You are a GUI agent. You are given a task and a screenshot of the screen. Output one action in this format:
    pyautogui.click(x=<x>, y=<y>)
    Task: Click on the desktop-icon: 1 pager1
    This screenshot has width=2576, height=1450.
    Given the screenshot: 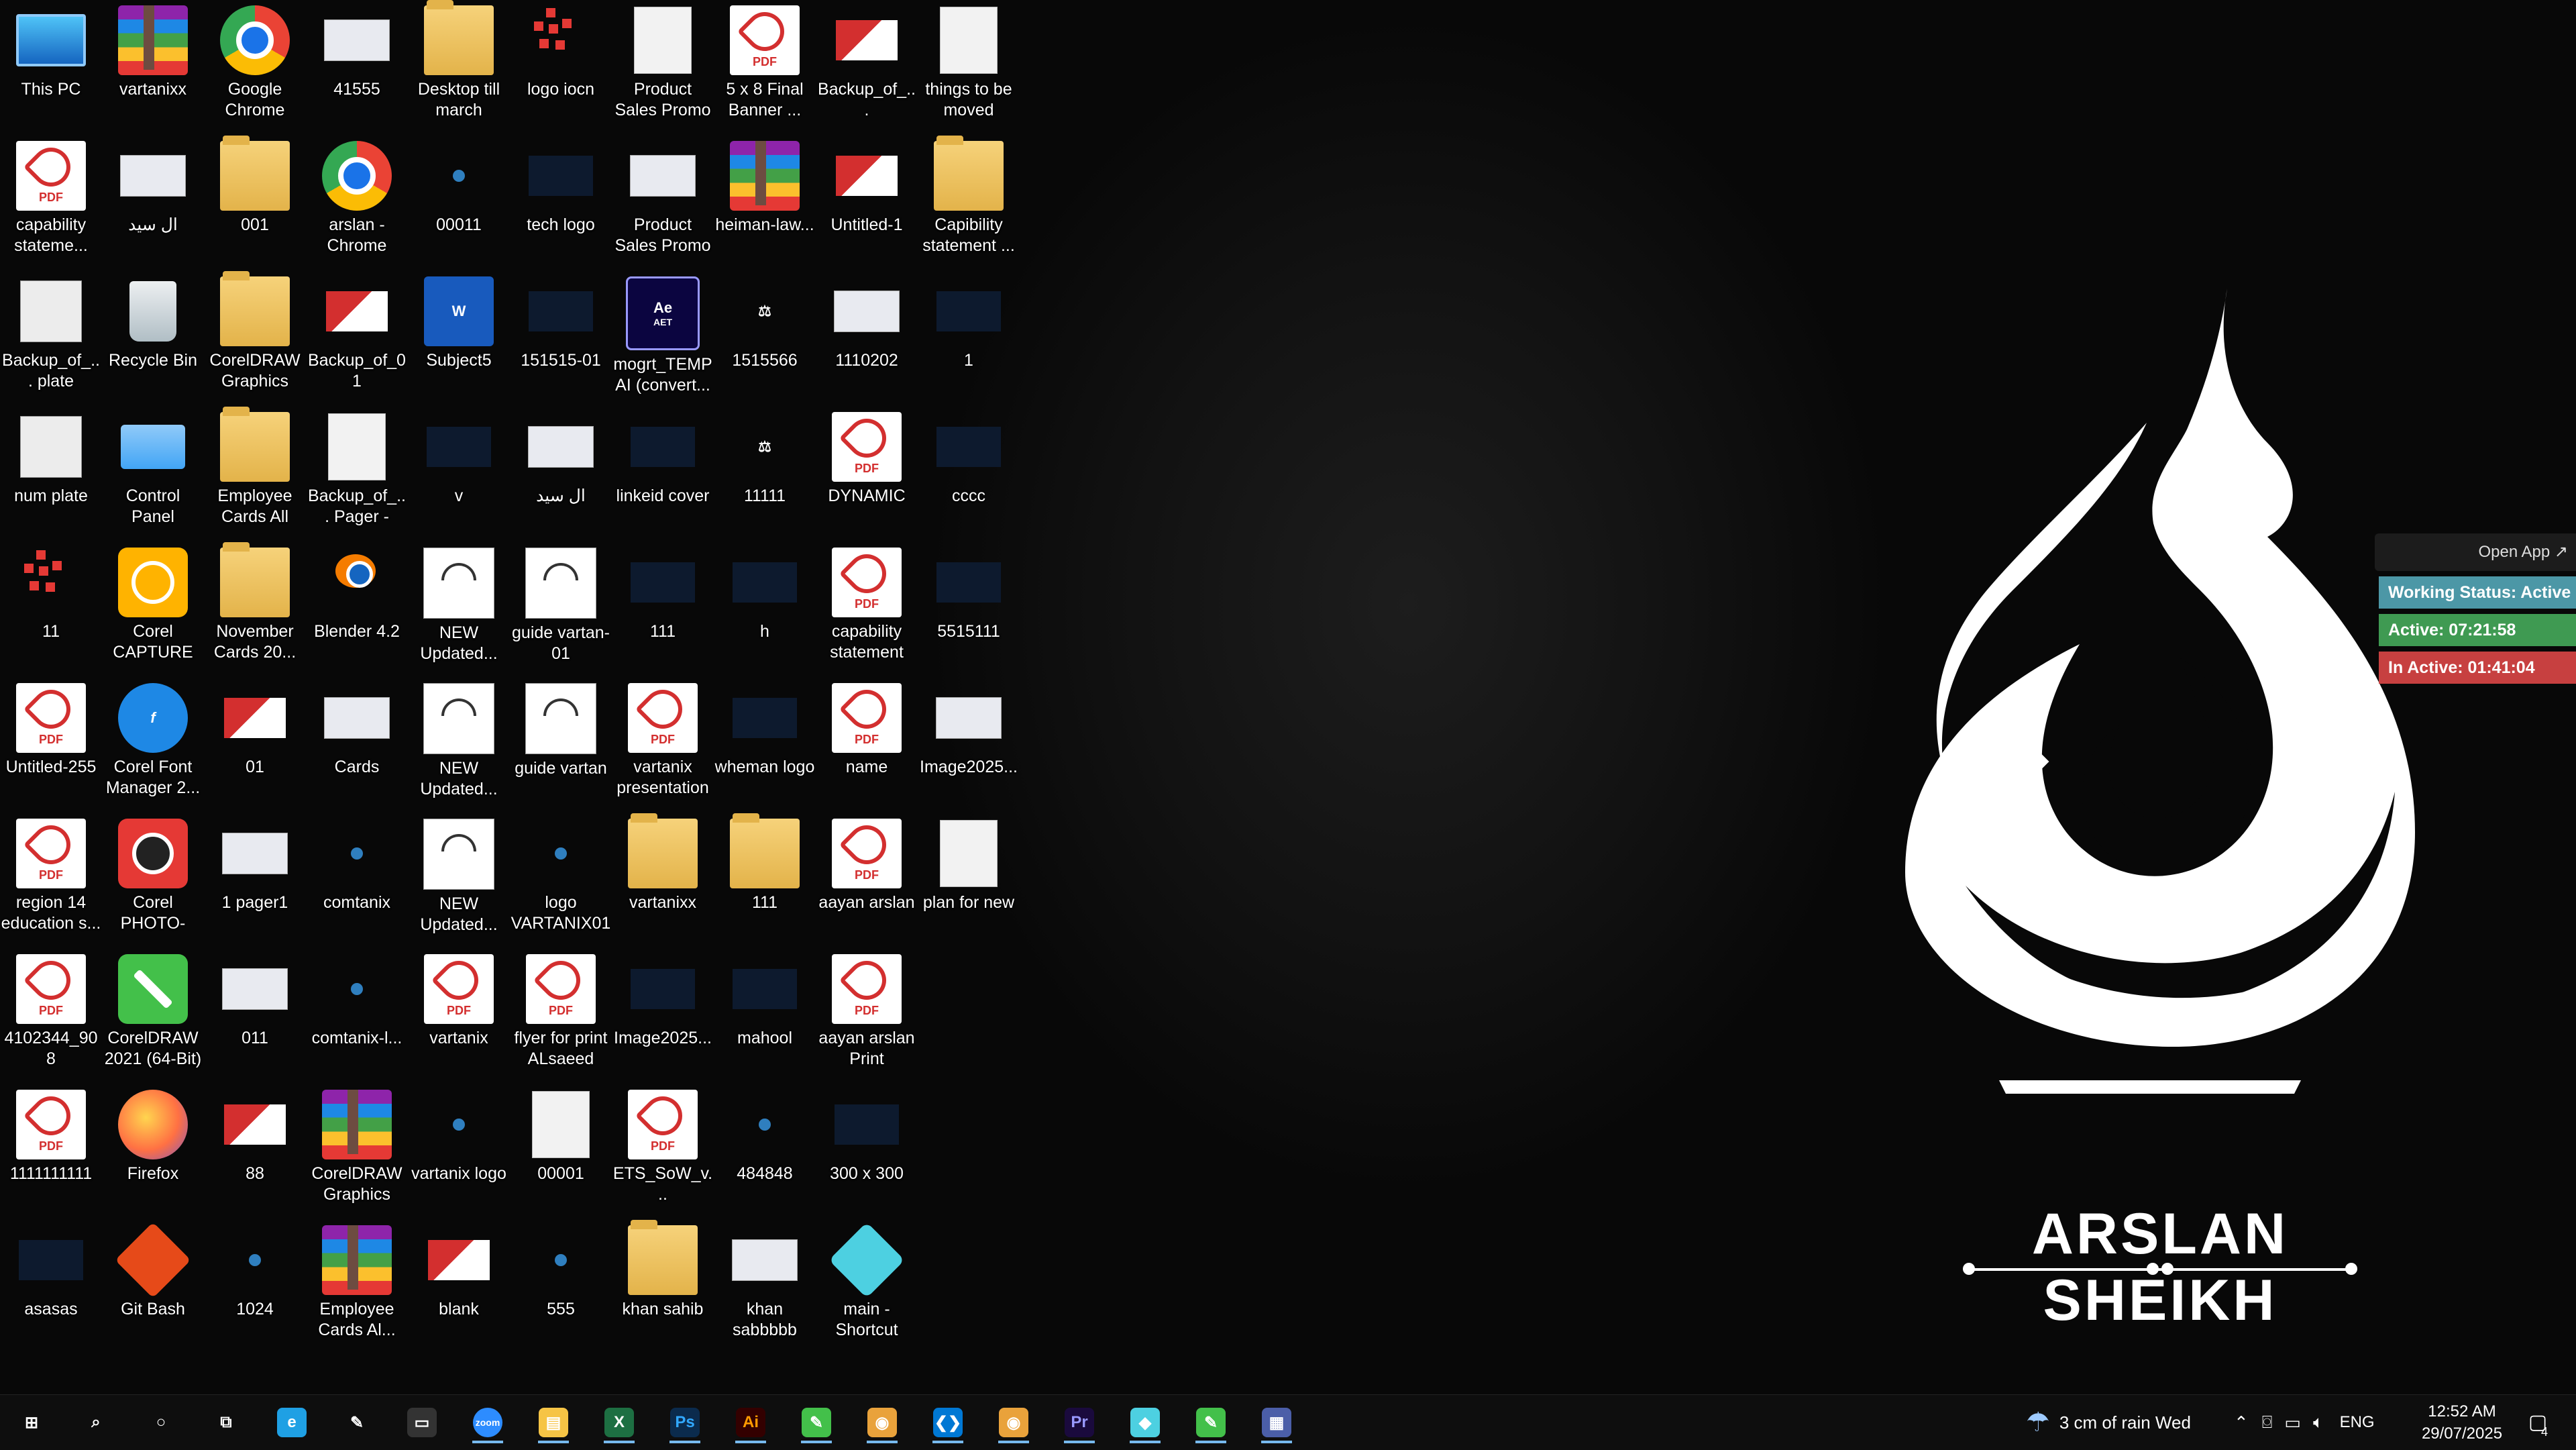 What is the action you would take?
    pyautogui.click(x=255, y=879)
    